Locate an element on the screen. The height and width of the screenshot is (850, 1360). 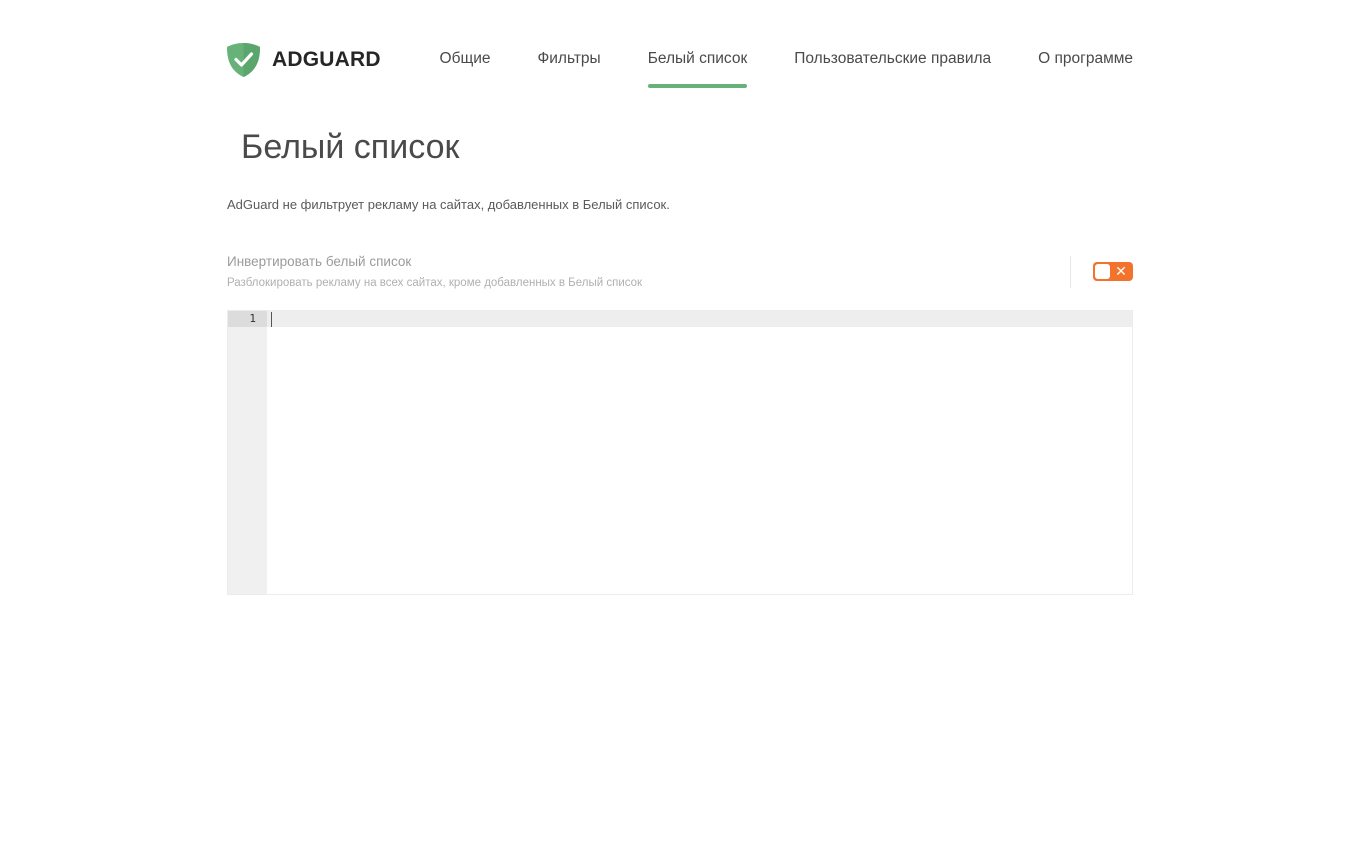
nav-item-general: Общие is located at coordinates (465, 64).